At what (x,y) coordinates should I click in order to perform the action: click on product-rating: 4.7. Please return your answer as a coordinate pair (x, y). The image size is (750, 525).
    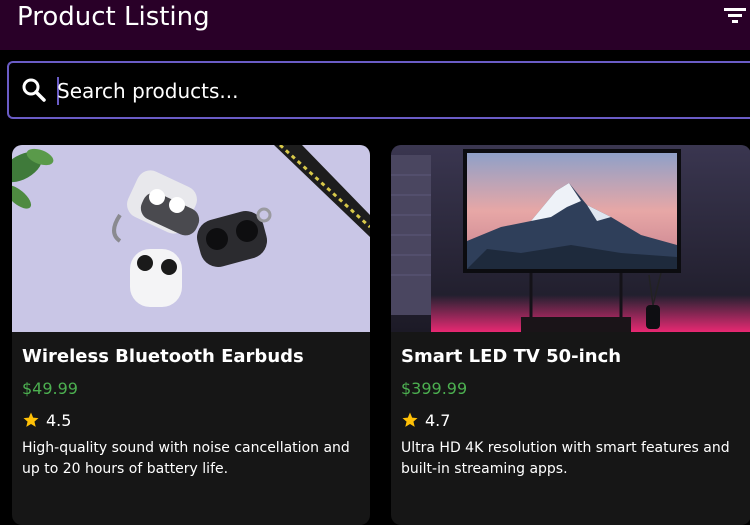
    Looking at the image, I should click on (425, 420).